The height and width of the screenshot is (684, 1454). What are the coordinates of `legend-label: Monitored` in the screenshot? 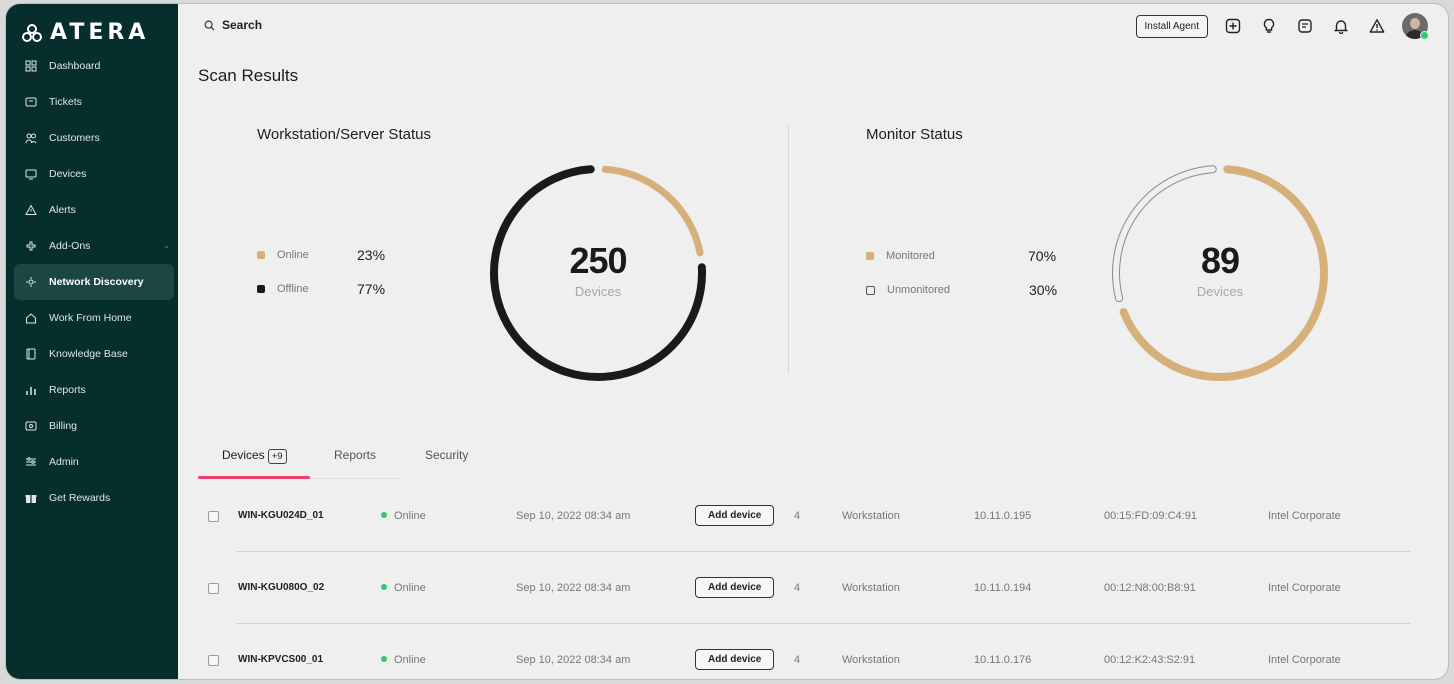 It's located at (910, 256).